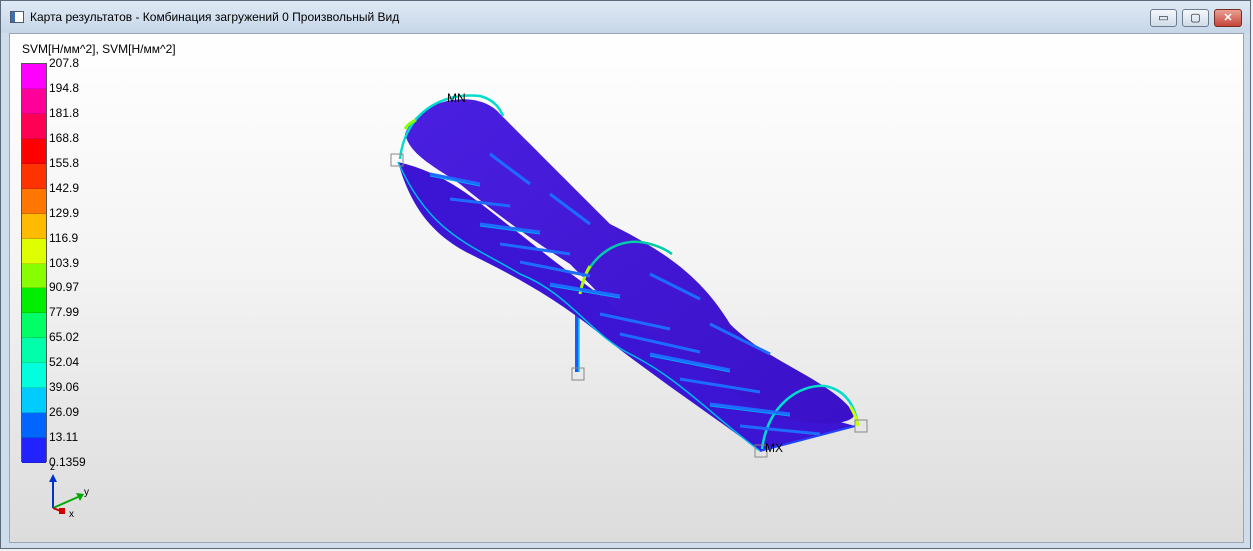 The width and height of the screenshot is (1253, 551). What do you see at coordinates (456, 98) in the screenshot?
I see `min-stress-label: MN` at bounding box center [456, 98].